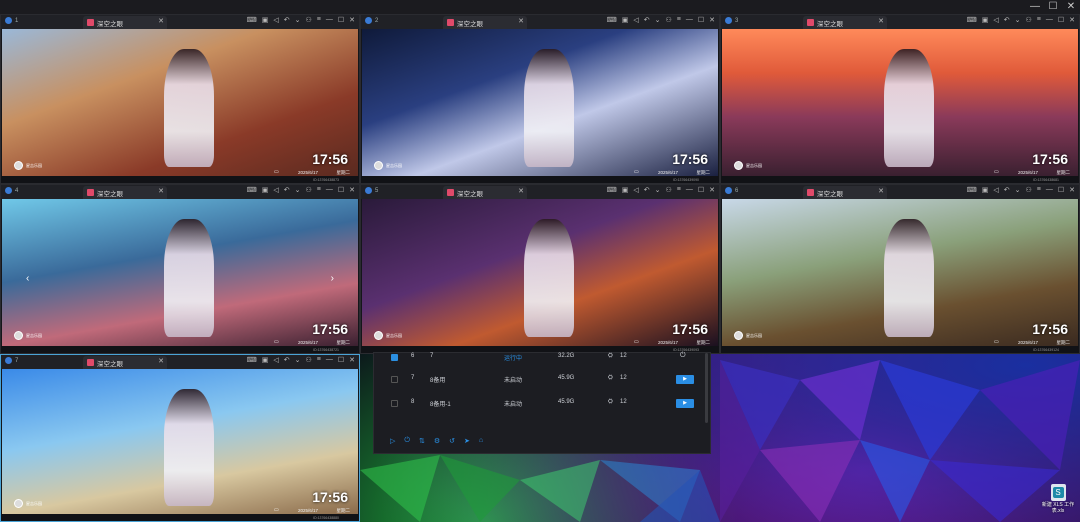  What do you see at coordinates (180, 272) in the screenshot?
I see `game-screen: ‹ › 星吉乐园 ▭ 17:56 2025/6/17 星期二` at bounding box center [180, 272].